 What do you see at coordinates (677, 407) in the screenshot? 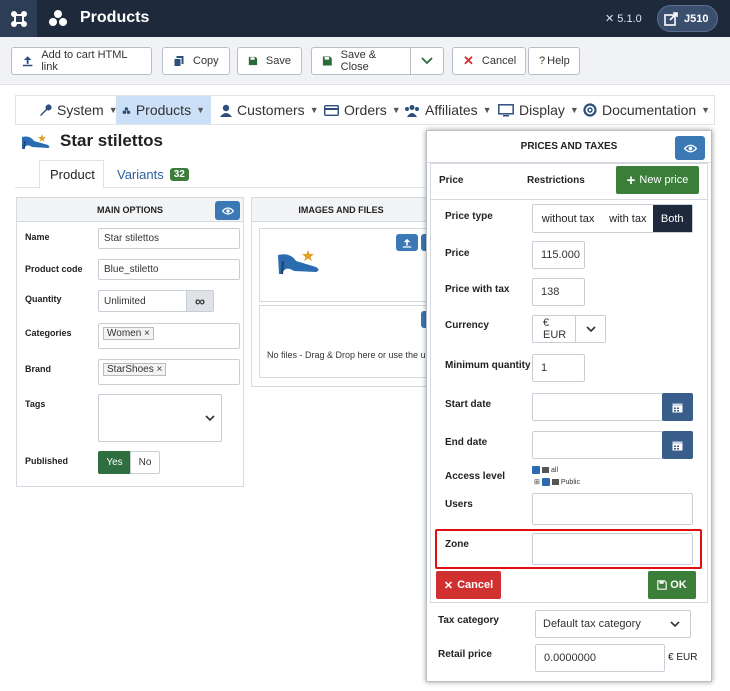
I see `start-date-calendar-button` at bounding box center [677, 407].